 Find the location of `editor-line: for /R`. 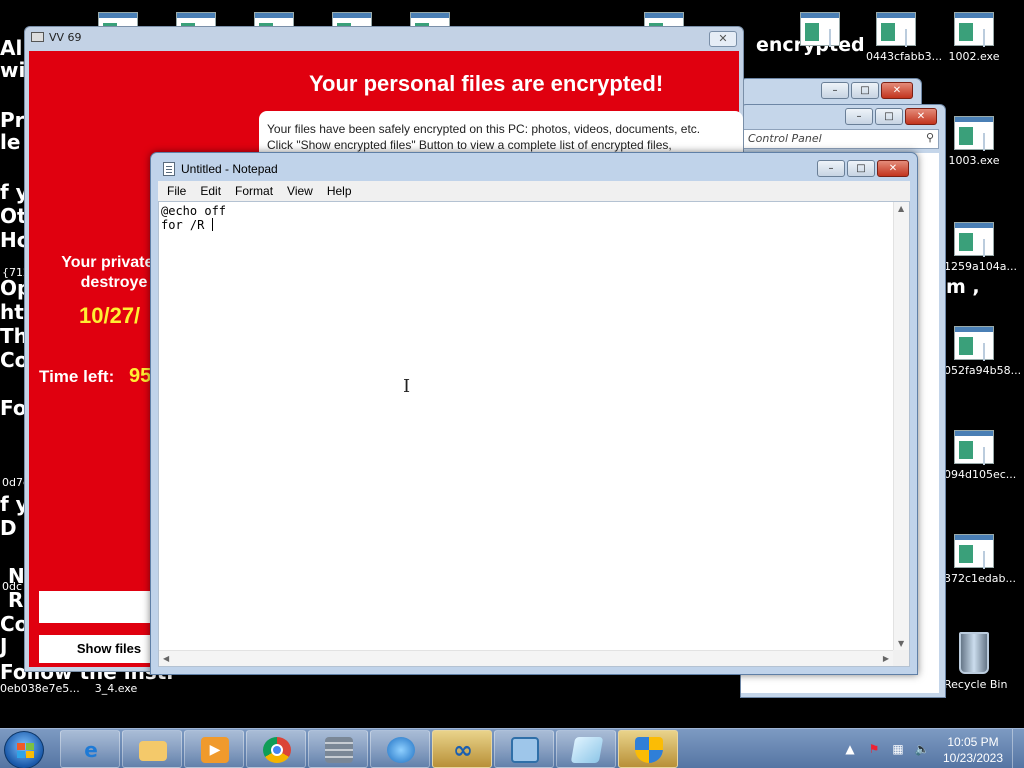

editor-line: for /R is located at coordinates (526, 225).